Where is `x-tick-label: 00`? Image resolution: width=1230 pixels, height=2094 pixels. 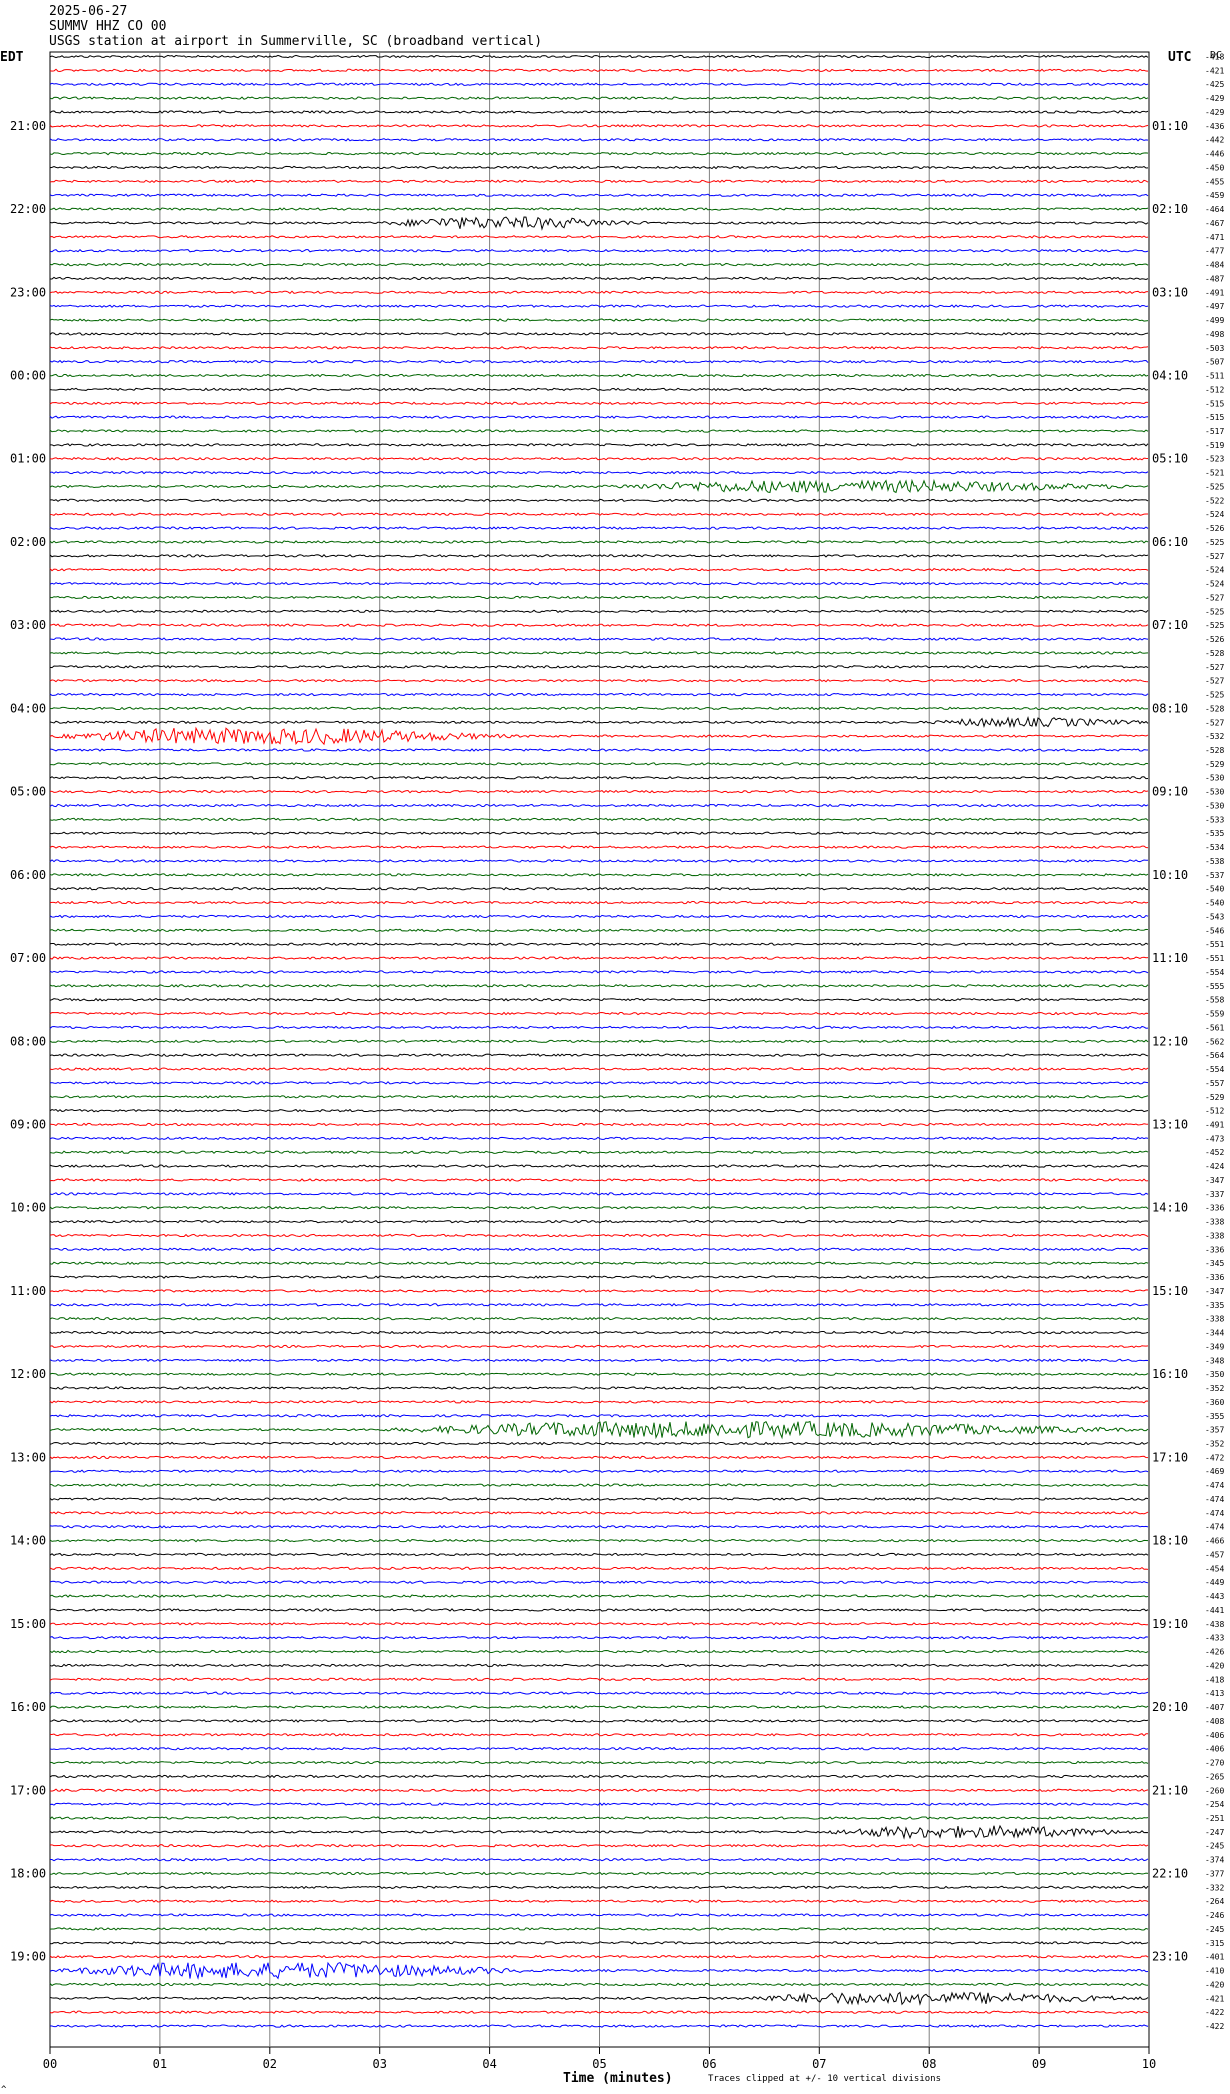 x-tick-label: 00 is located at coordinates (50, 2064).